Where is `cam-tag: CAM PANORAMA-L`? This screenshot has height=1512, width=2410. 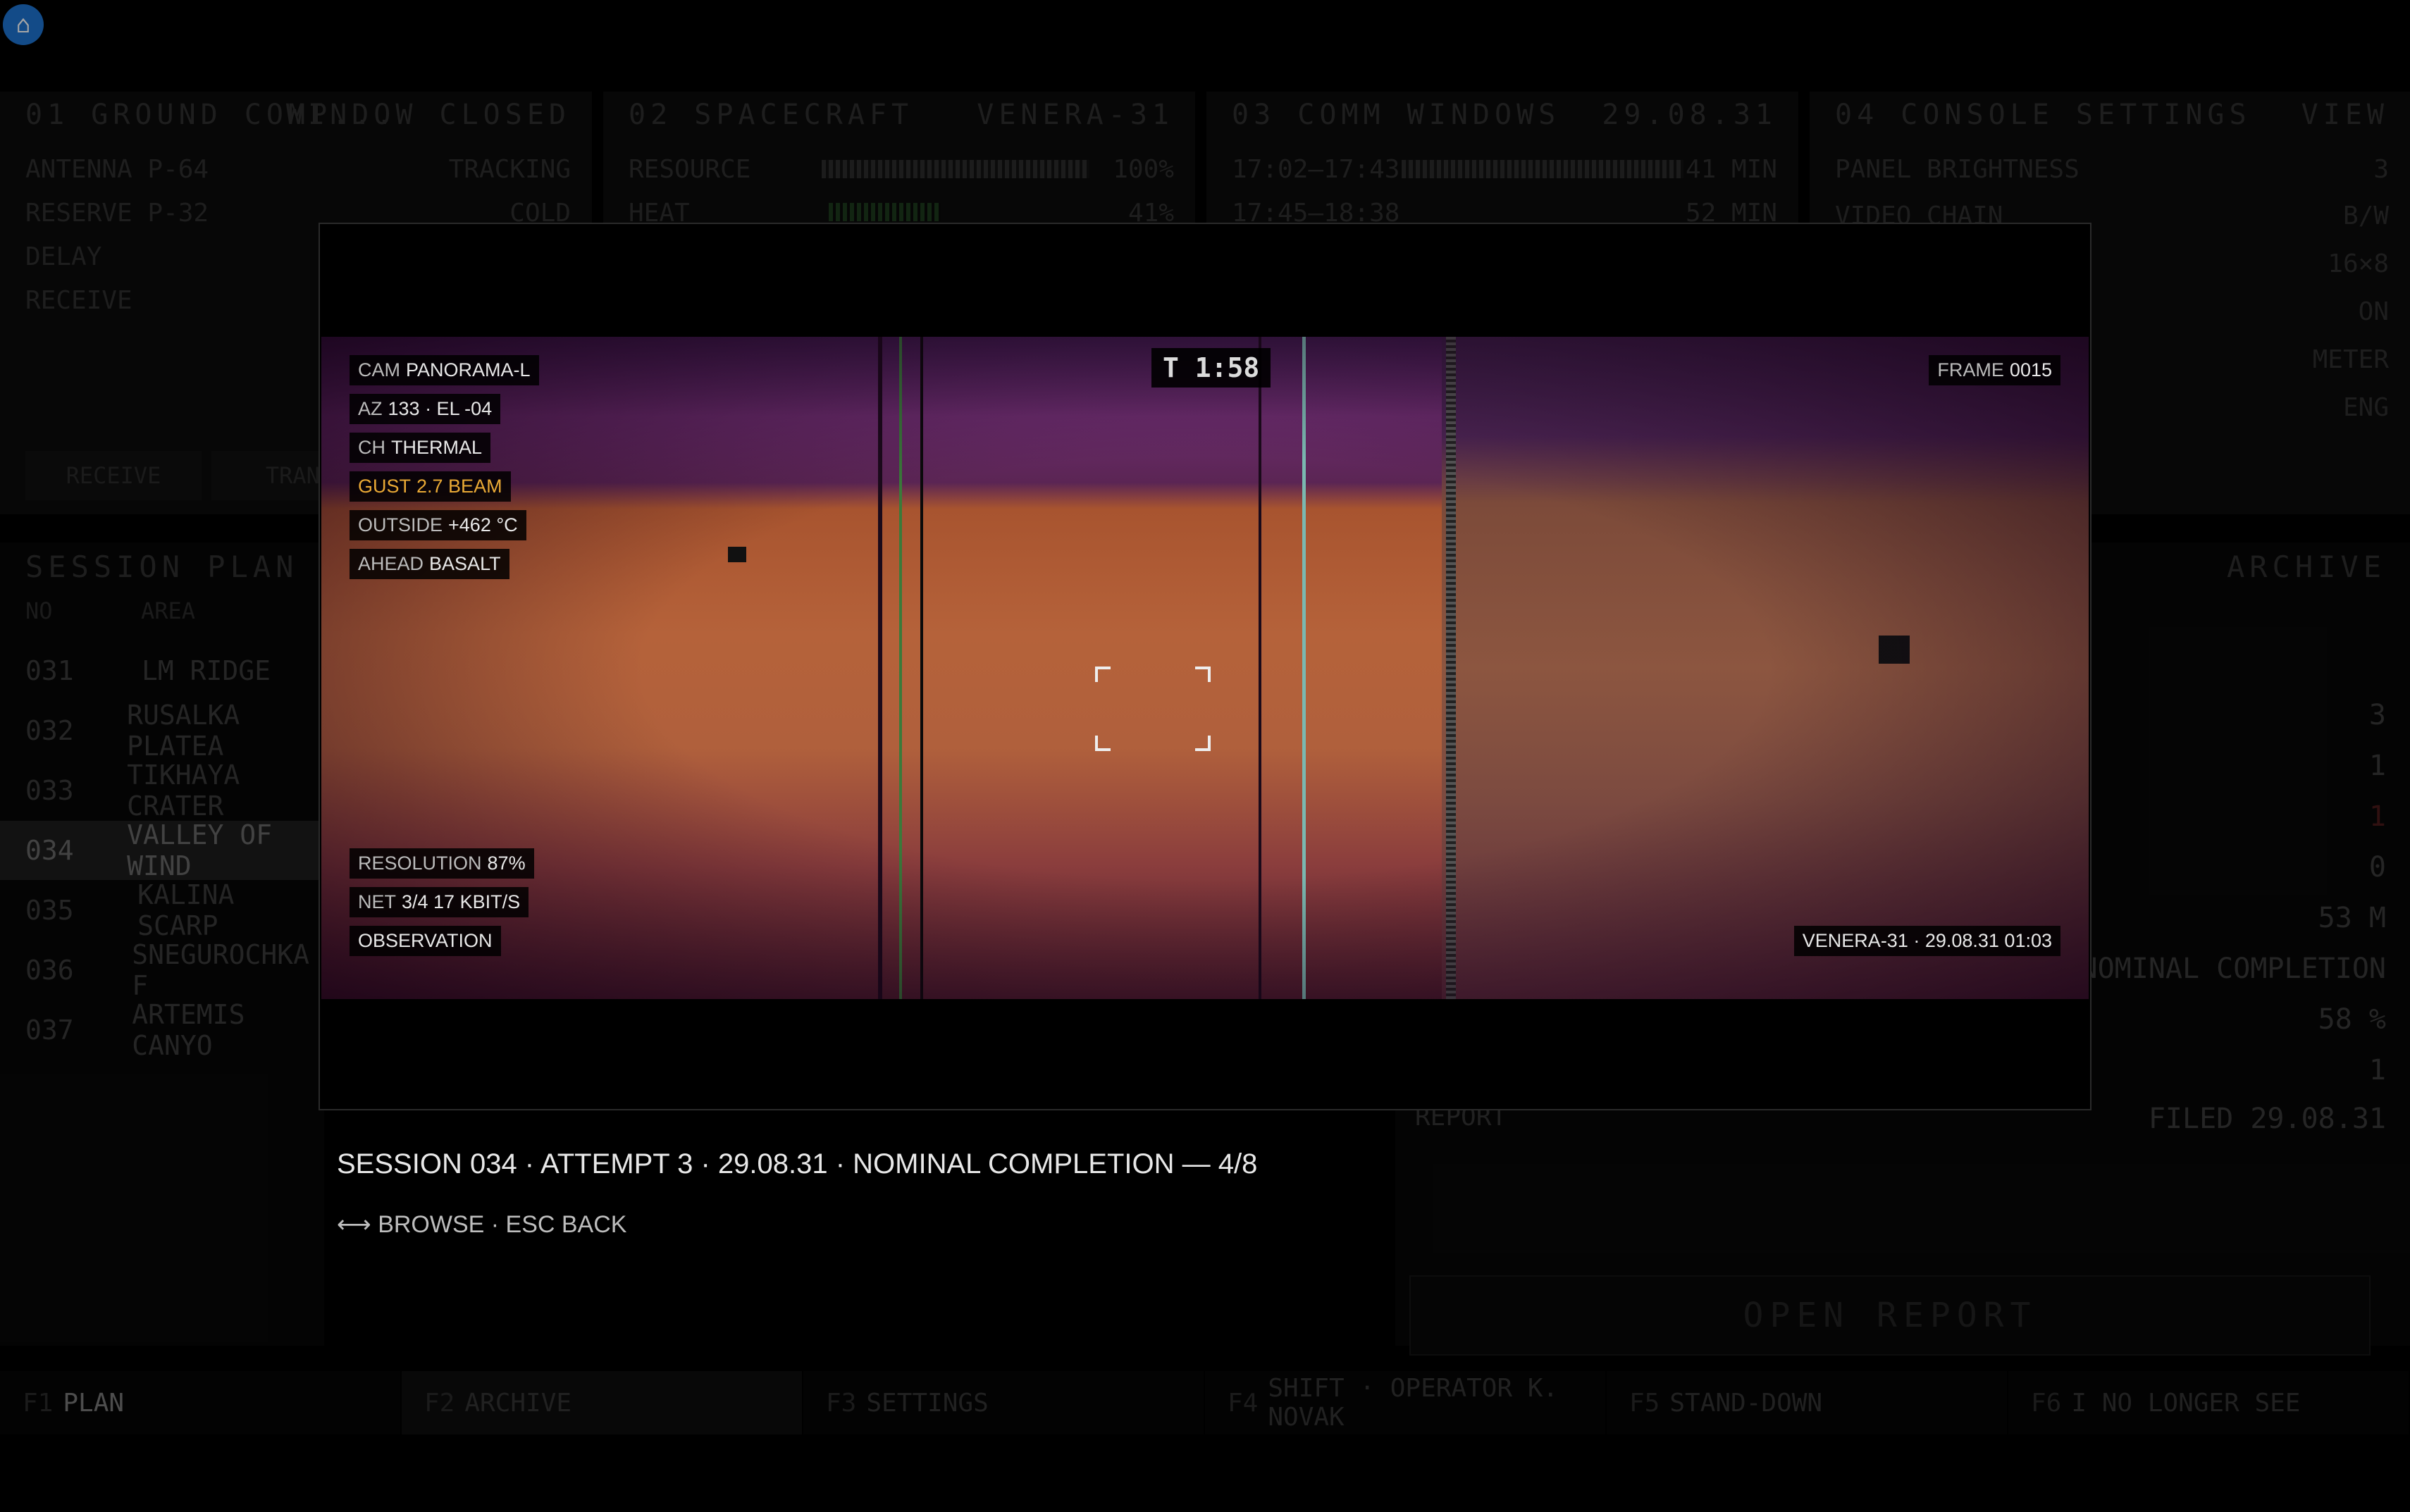 cam-tag: CAM PANORAMA-L is located at coordinates (445, 370).